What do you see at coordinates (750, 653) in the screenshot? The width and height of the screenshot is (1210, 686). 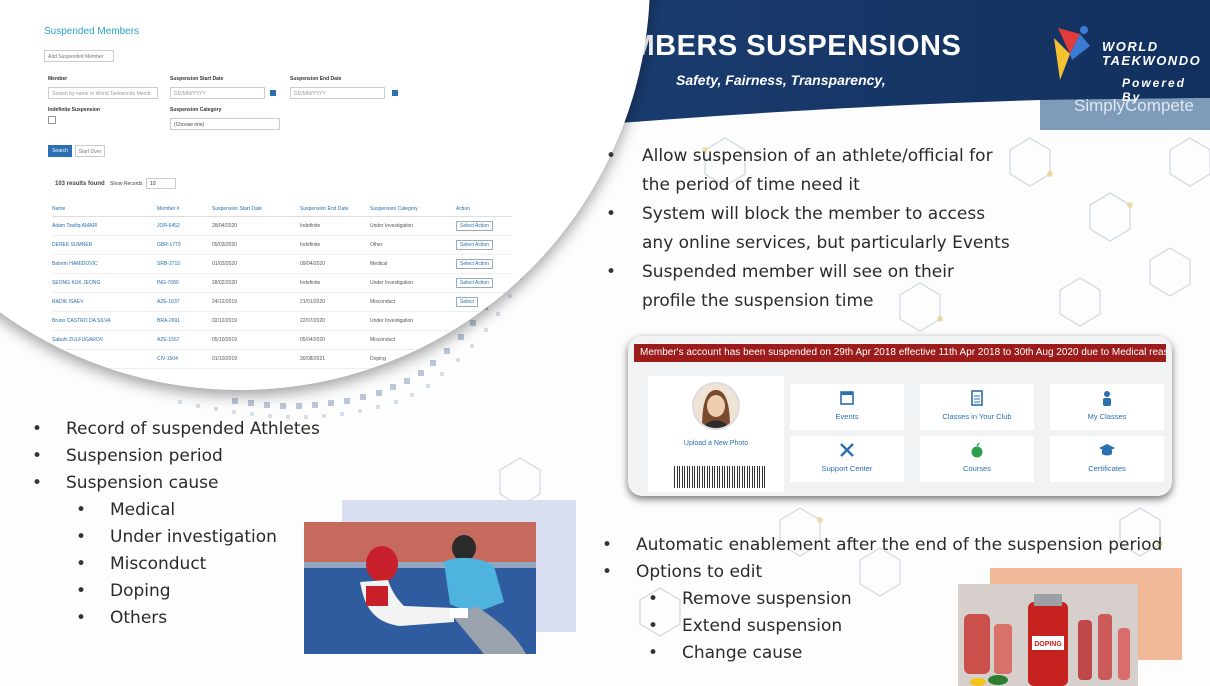 I see `list-item: Change cause` at bounding box center [750, 653].